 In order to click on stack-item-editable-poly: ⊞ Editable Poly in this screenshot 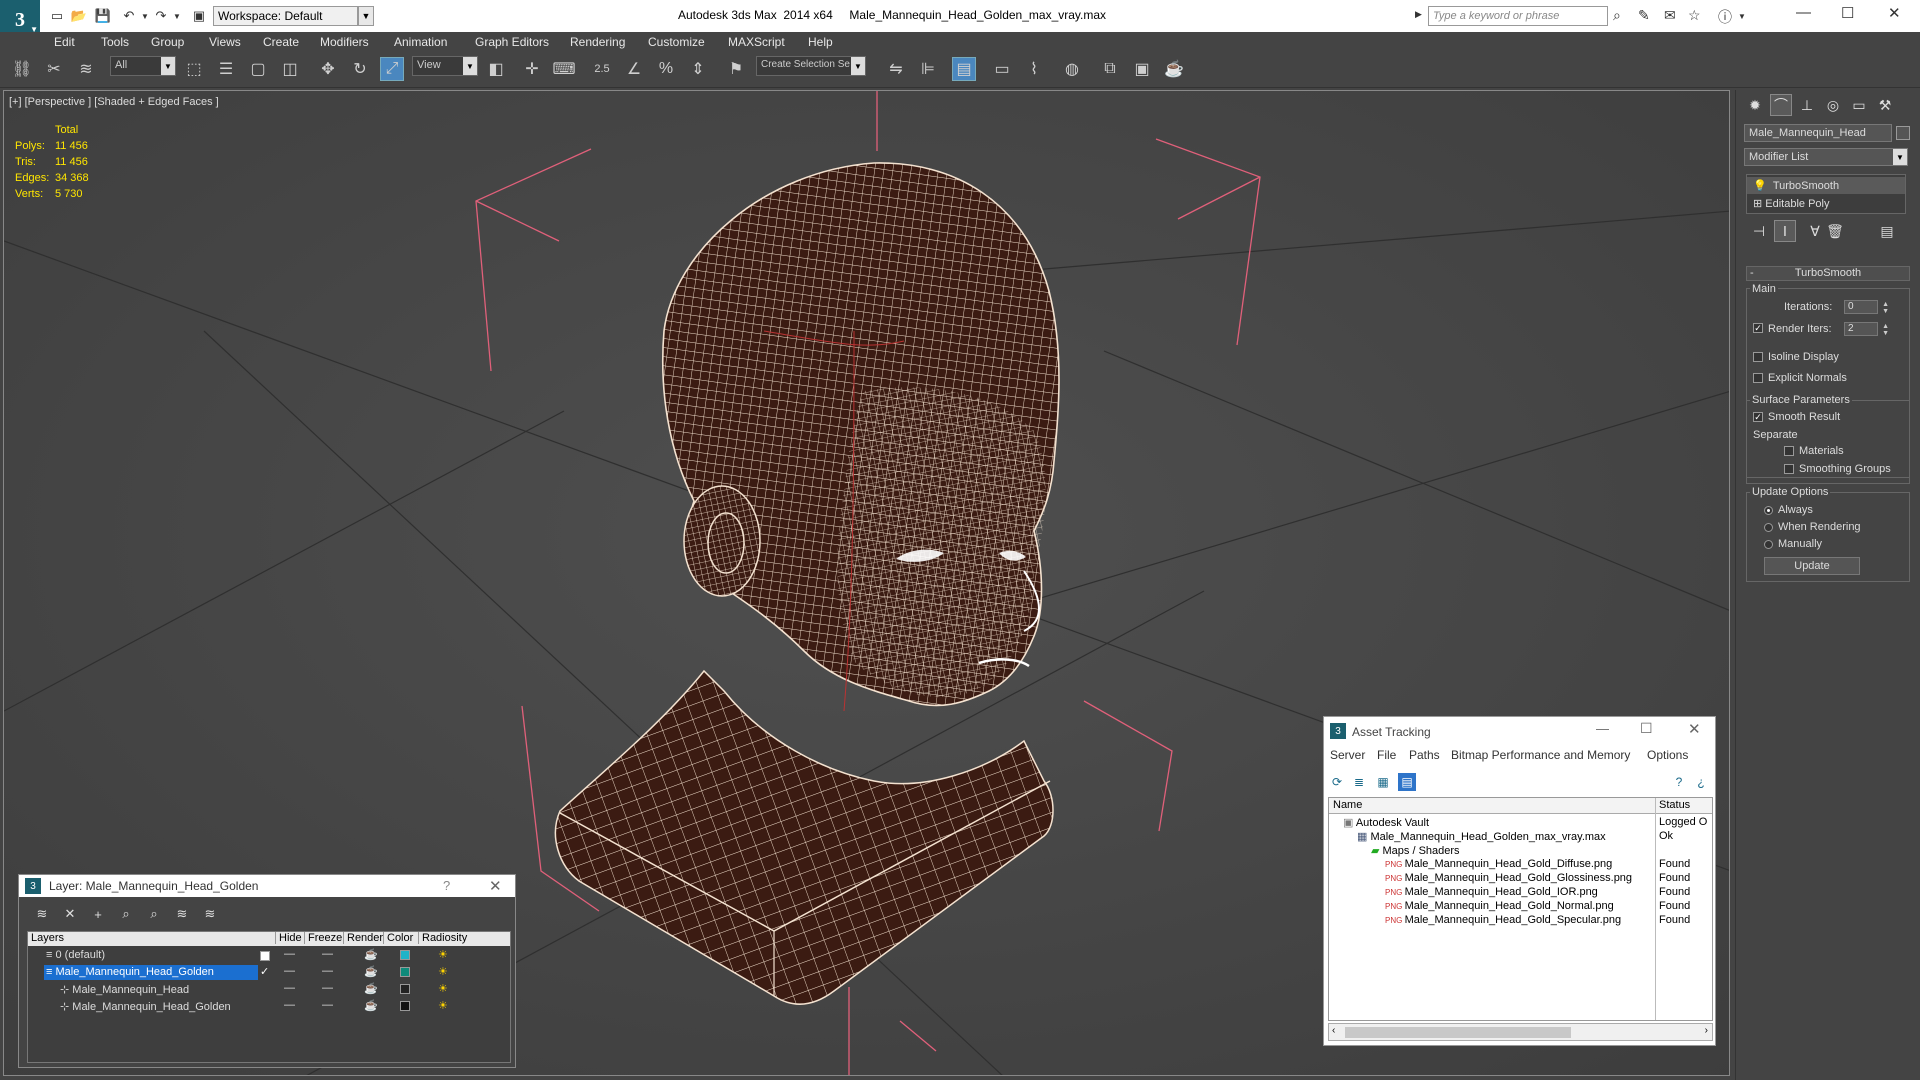, I will do `click(1826, 203)`.